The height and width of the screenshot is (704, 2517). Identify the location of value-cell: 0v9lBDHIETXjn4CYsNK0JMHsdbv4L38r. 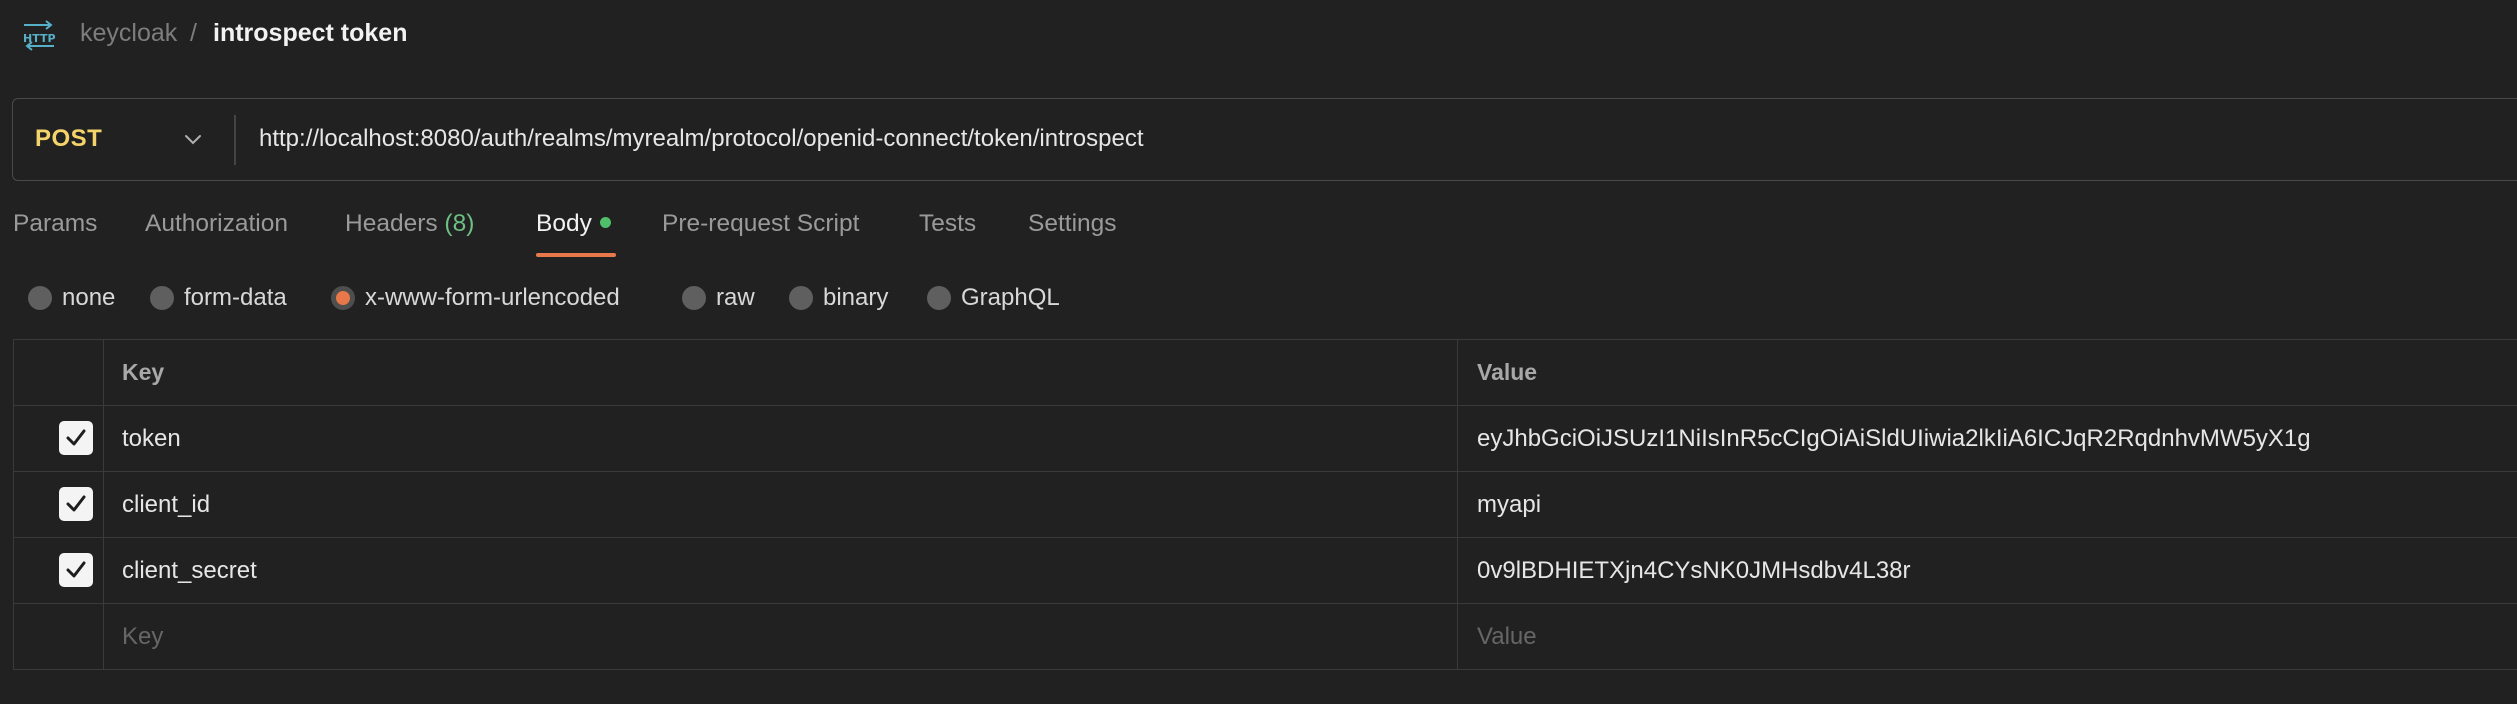
(1987, 570).